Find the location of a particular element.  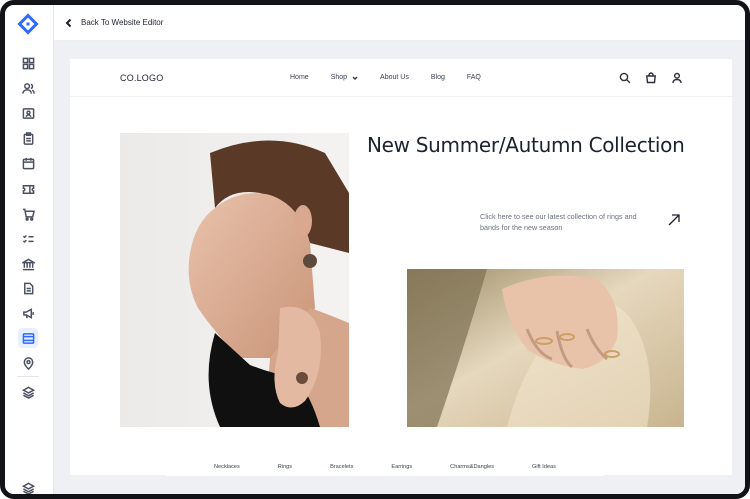

menu-label: Shop is located at coordinates (339, 77).